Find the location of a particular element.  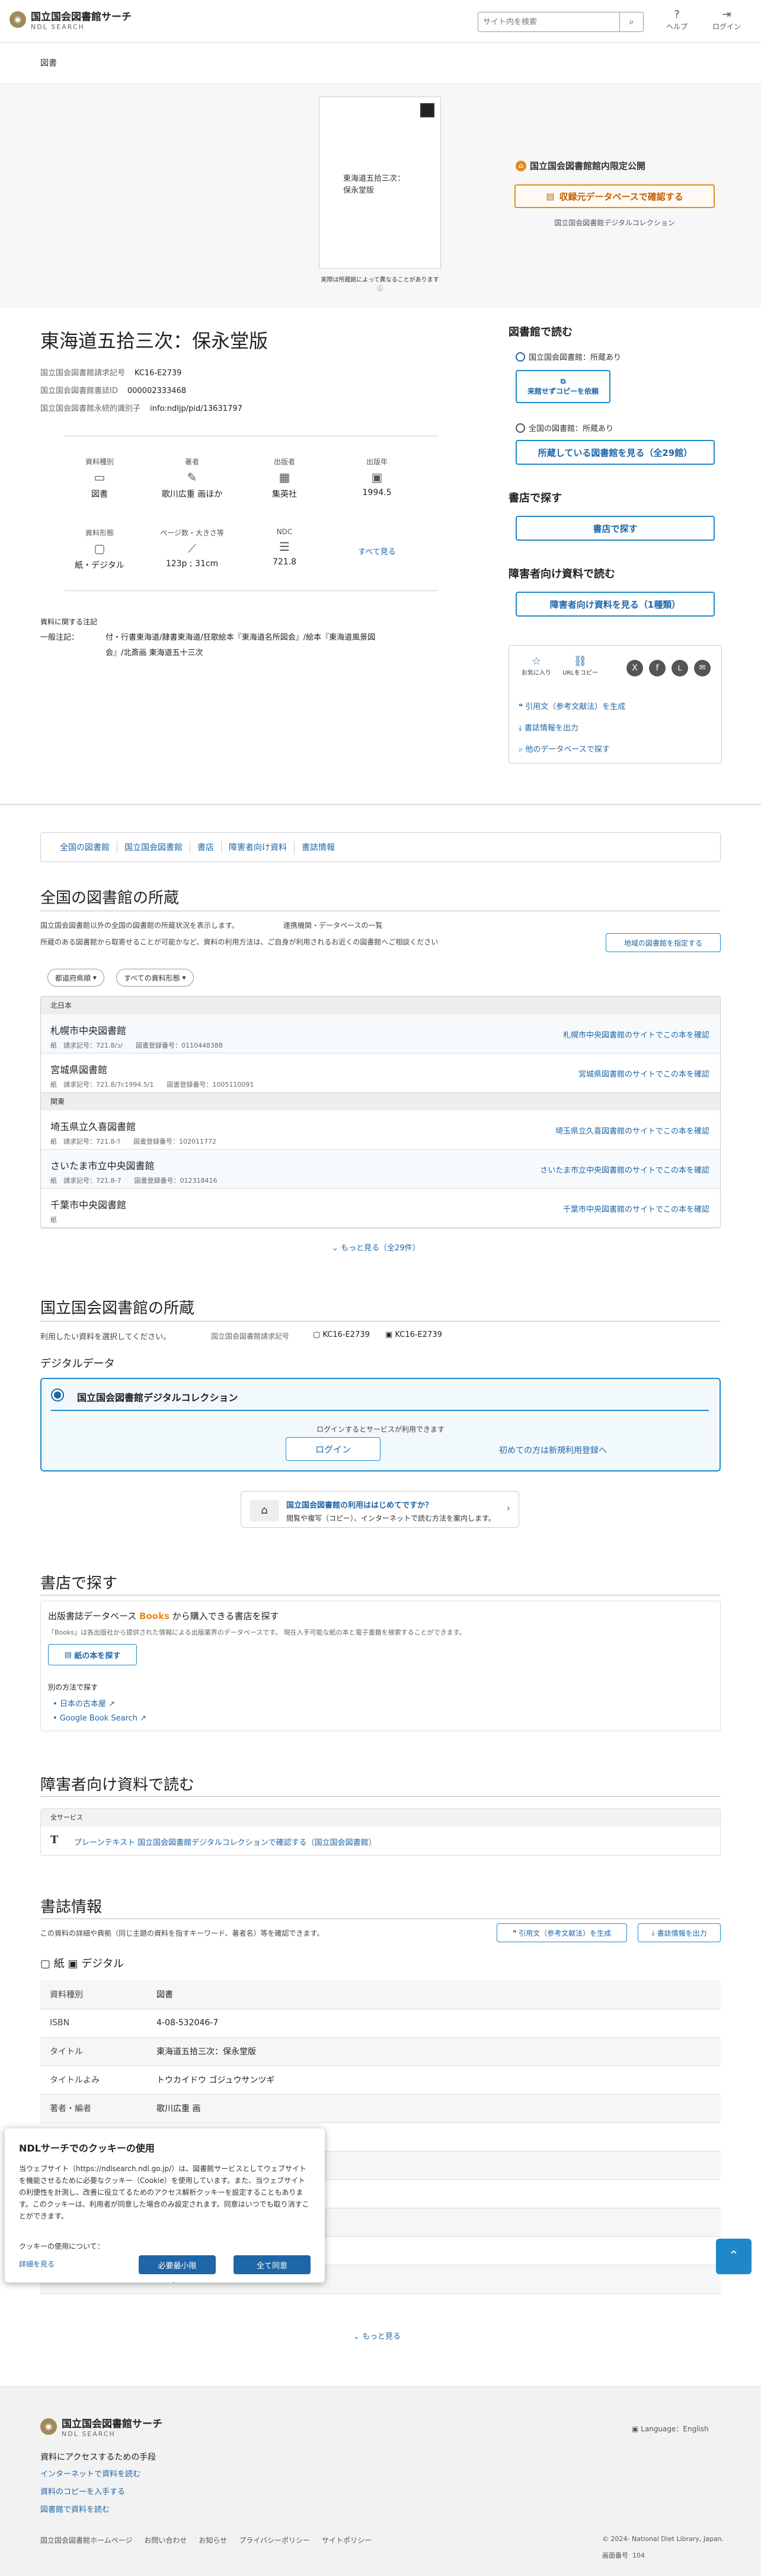

collection-title: 国立国会図書館デジタルコレクション is located at coordinates (157, 1397).